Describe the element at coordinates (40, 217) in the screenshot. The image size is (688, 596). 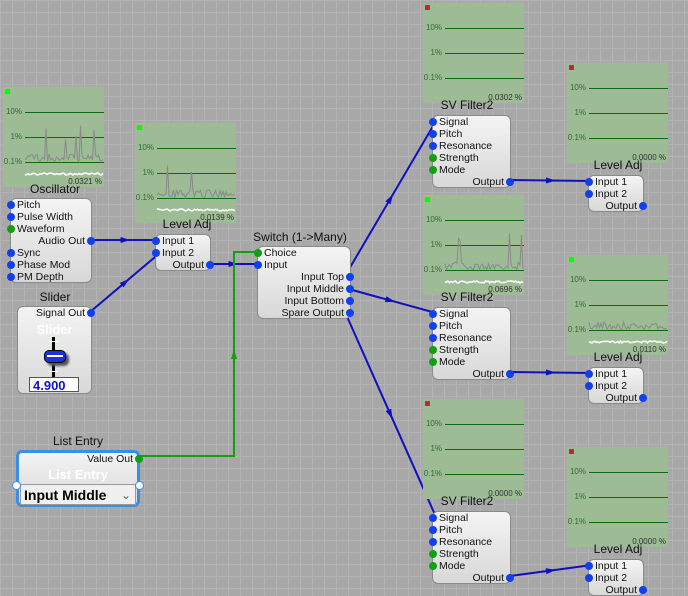
I see `pin-pulse-width: Pulse Width` at that location.